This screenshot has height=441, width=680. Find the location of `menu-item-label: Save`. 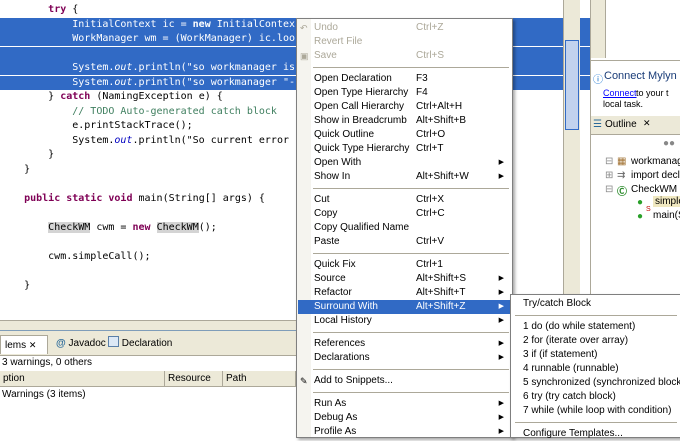

menu-item-label: Save is located at coordinates (325, 55).